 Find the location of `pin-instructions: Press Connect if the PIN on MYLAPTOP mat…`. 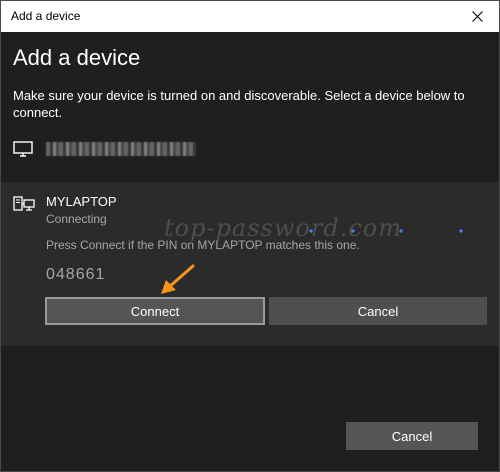

pin-instructions: Press Connect if the PIN on MYLAPTOP mat… is located at coordinates (203, 245).